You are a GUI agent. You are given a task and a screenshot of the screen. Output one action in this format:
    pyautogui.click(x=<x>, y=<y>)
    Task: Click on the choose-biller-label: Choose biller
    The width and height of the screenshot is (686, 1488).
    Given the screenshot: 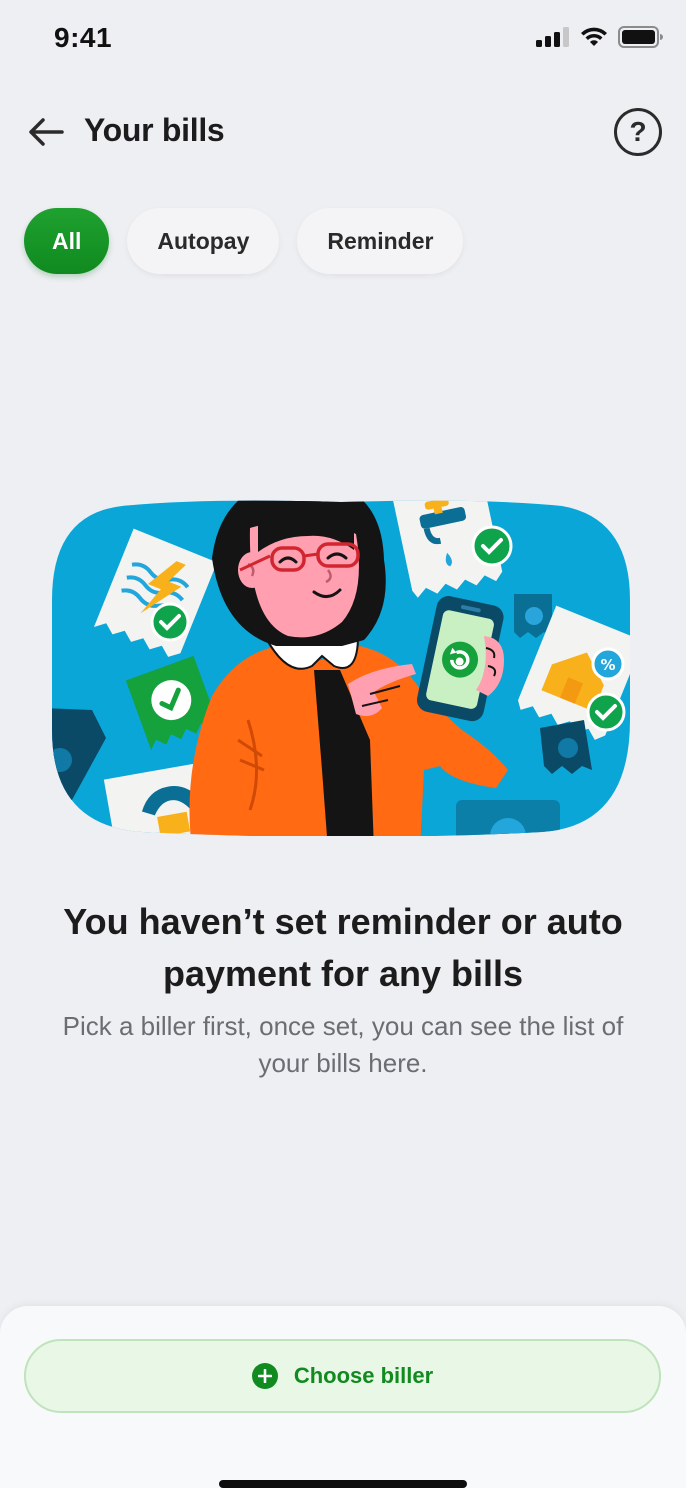 What is the action you would take?
    pyautogui.click(x=363, y=1375)
    